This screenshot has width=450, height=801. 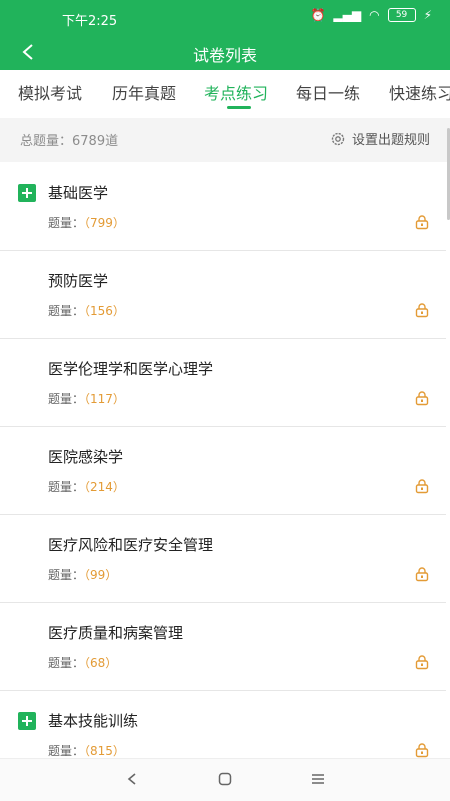 What do you see at coordinates (116, 633) in the screenshot?
I see `item-title: 医疗质量和病案管理` at bounding box center [116, 633].